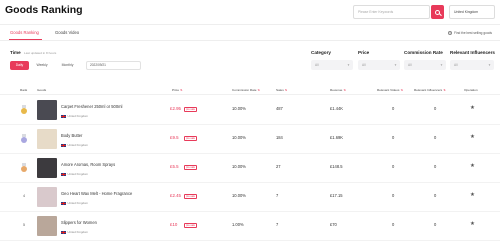 The width and height of the screenshot is (500, 247). I want to click on help-icon: ?, so click(450, 33).